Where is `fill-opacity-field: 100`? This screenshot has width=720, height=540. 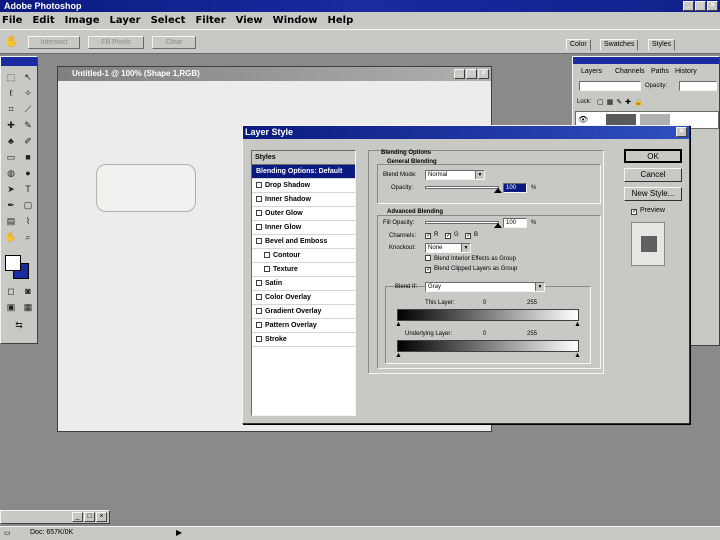 fill-opacity-field: 100 is located at coordinates (515, 223).